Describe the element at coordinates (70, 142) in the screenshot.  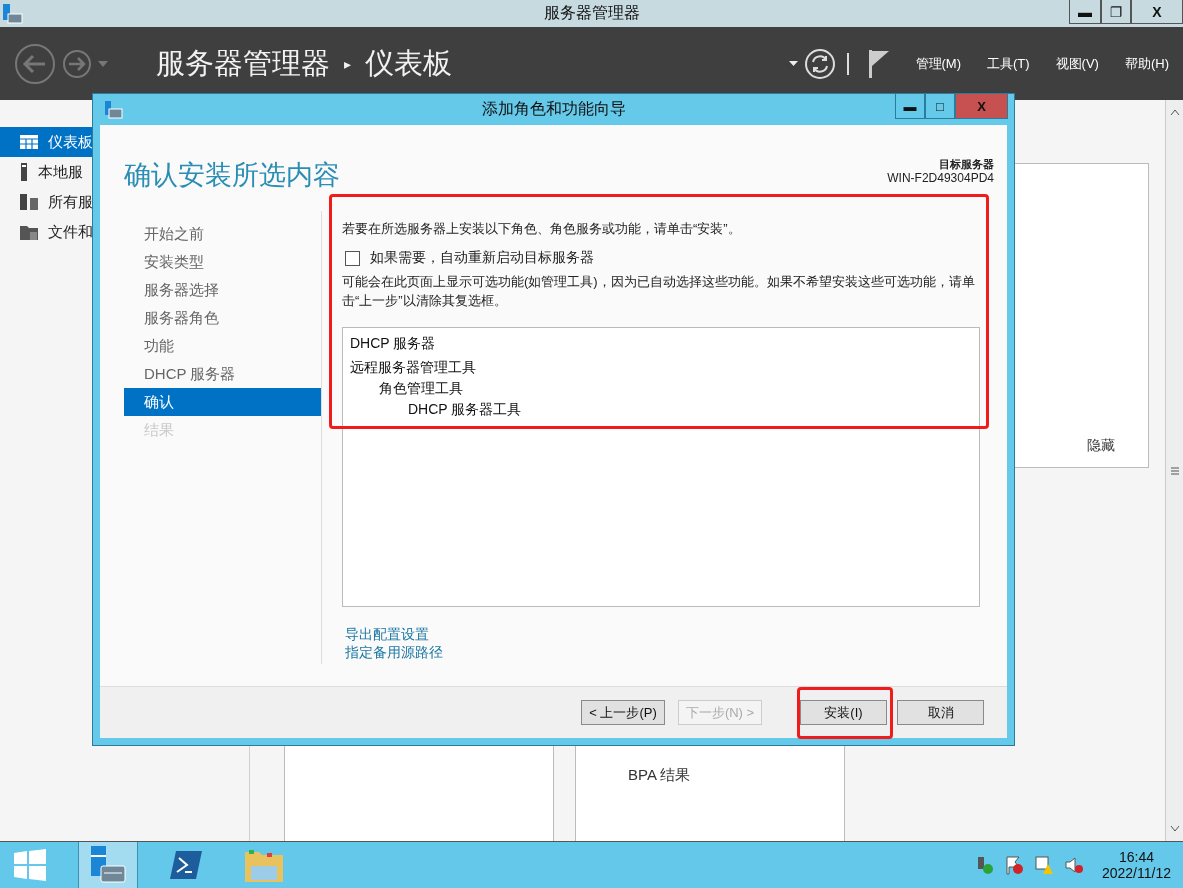
I see `sidebar-label: 仪表板` at that location.